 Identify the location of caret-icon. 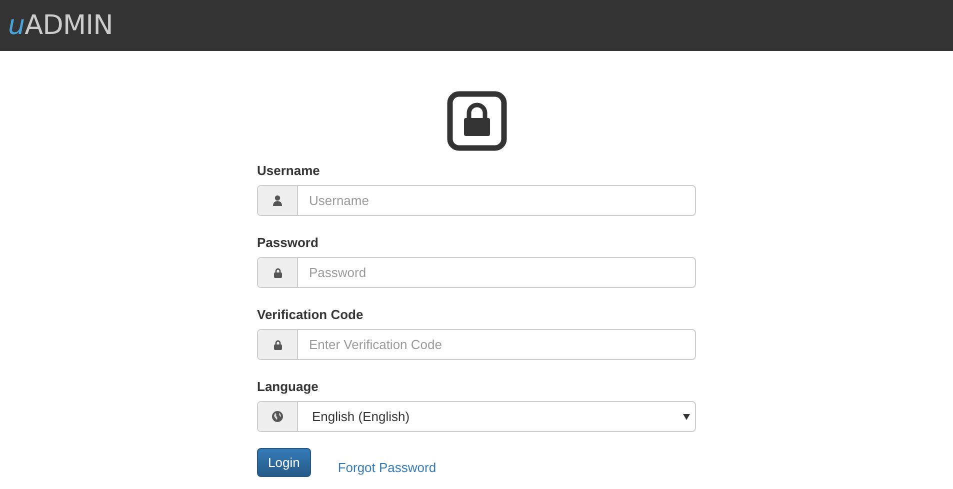
(686, 417).